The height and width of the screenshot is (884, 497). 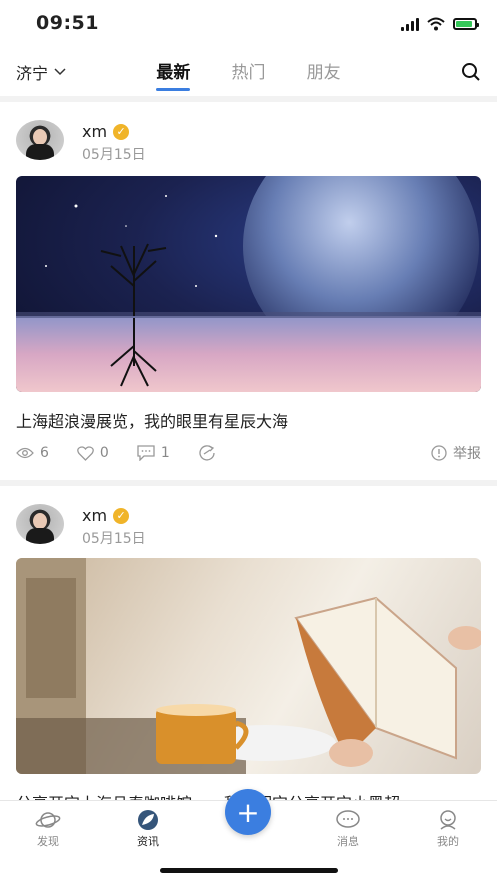 What do you see at coordinates (249, 870) in the screenshot?
I see `home-indicator` at bounding box center [249, 870].